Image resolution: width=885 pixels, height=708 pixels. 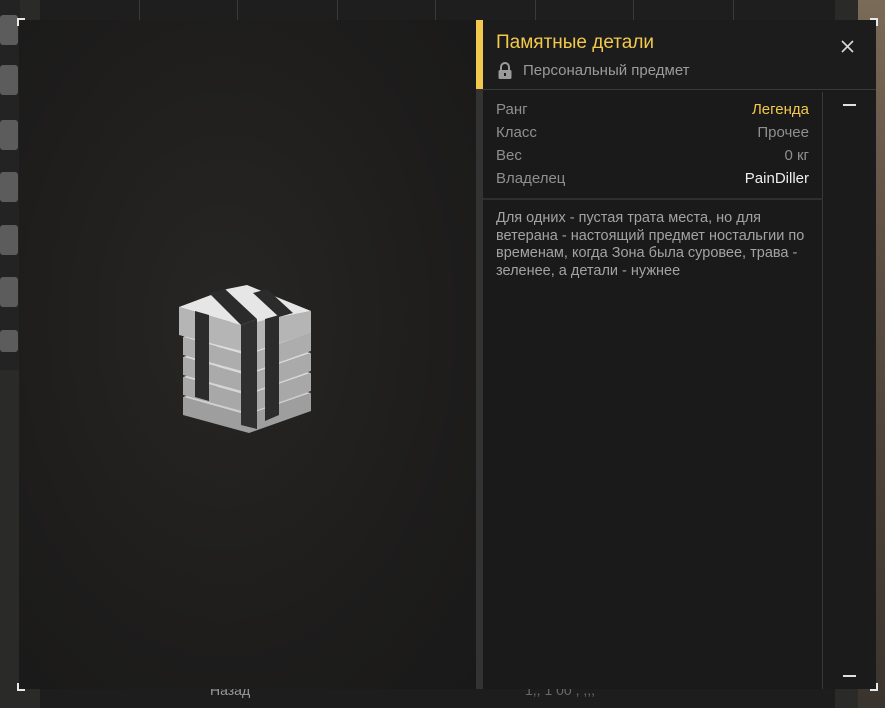 What do you see at coordinates (849, 676) in the screenshot?
I see `scrollbar-bottom-mark` at bounding box center [849, 676].